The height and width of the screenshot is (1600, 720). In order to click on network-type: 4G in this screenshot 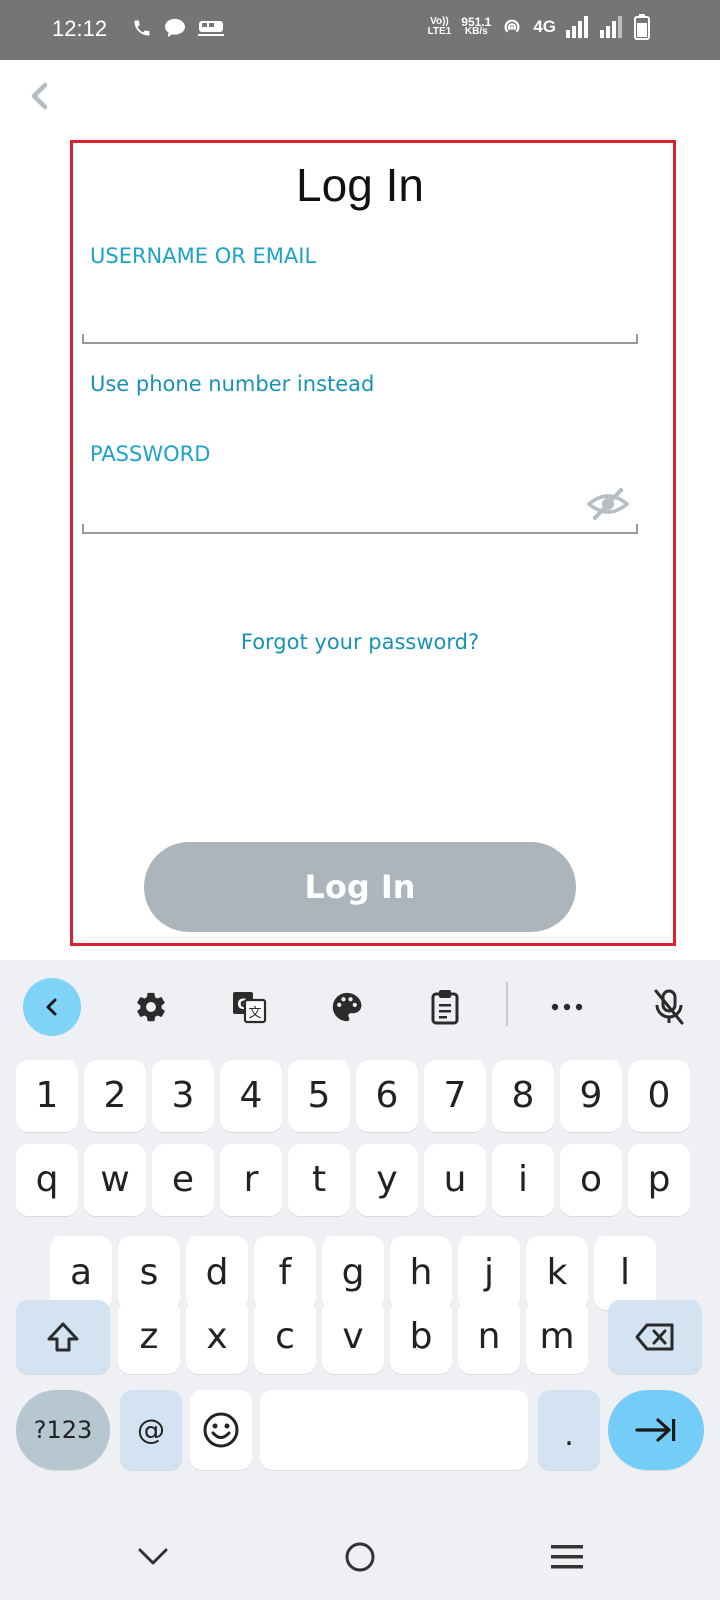, I will do `click(544, 26)`.